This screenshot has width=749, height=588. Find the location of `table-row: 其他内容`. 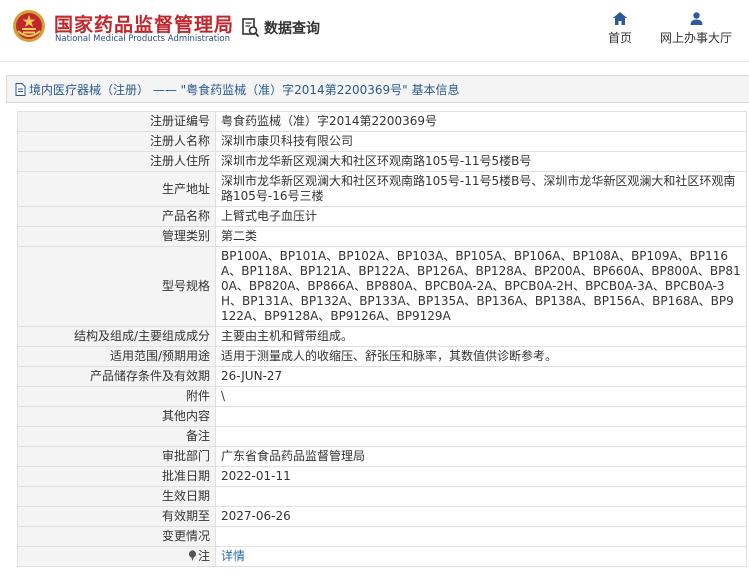

table-row: 其他内容 is located at coordinates (382, 416).